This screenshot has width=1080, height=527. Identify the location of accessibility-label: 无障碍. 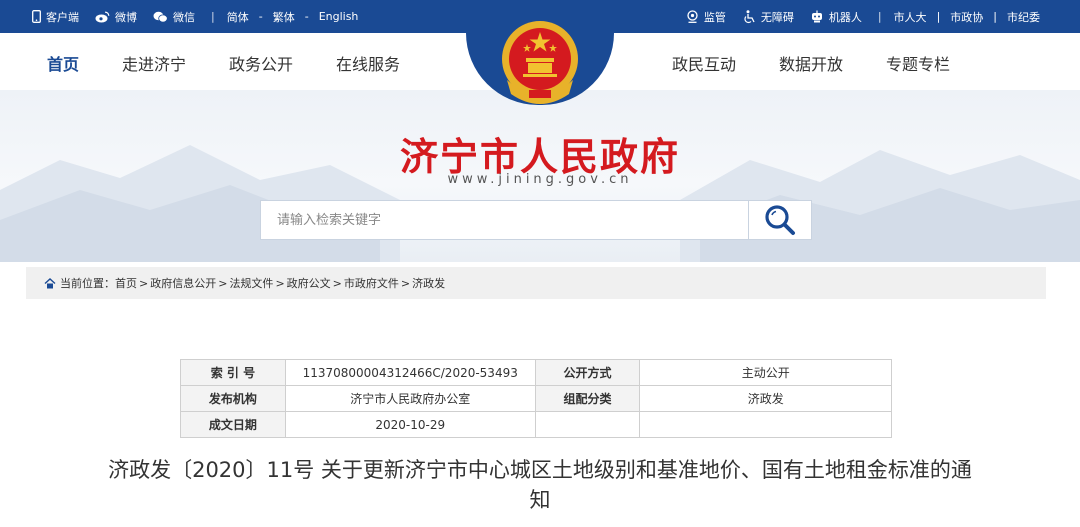
(777, 17).